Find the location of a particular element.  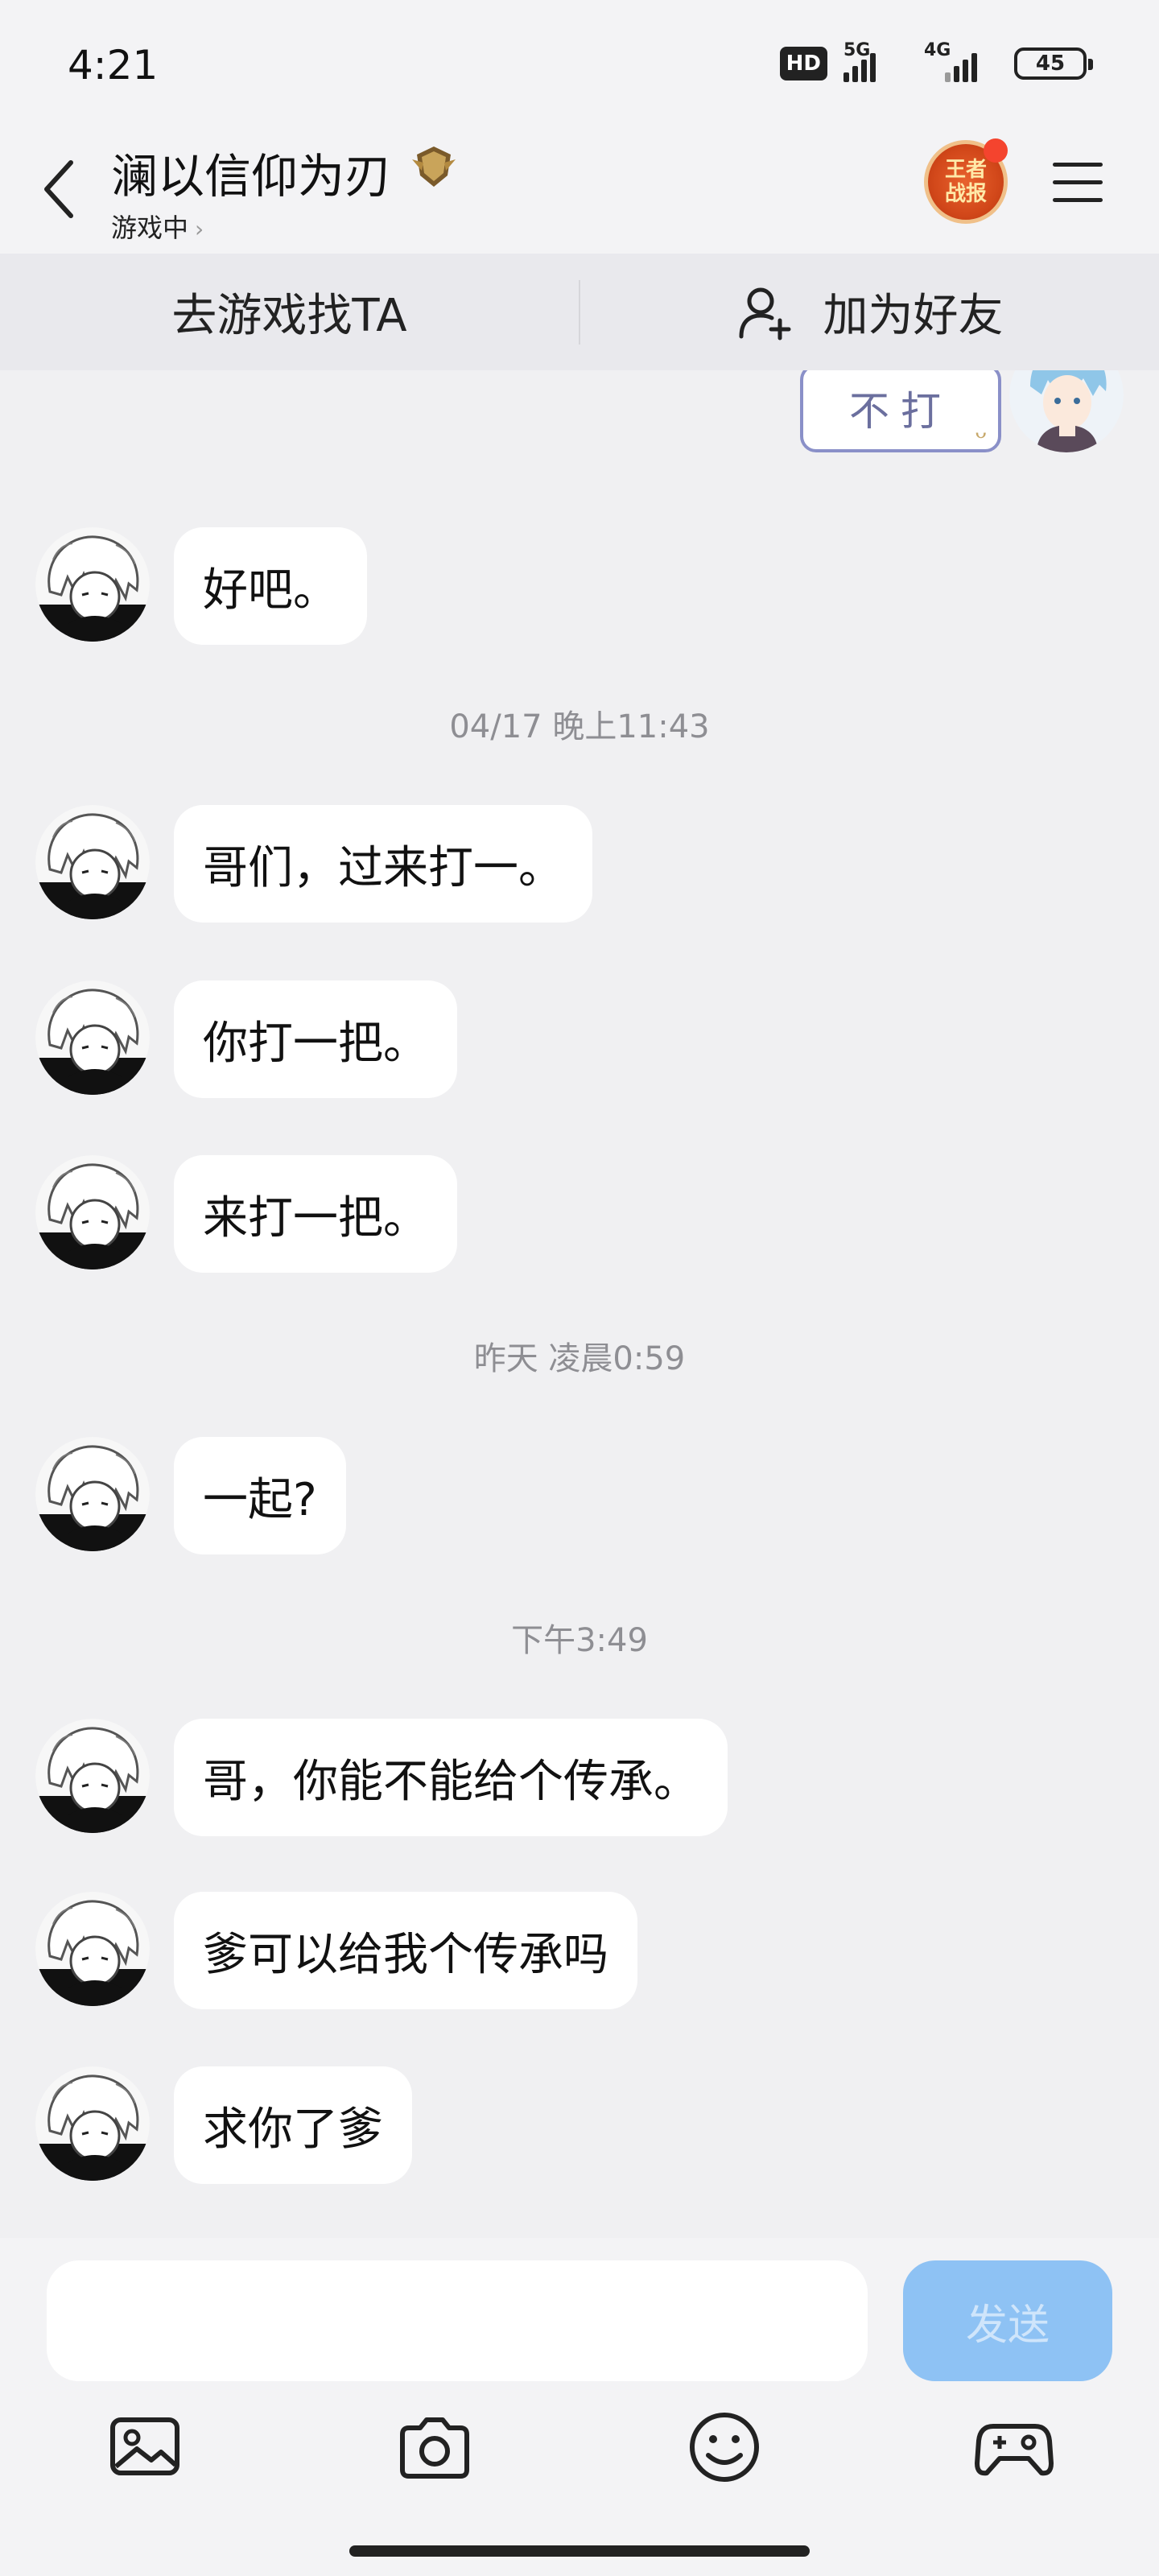

status-icons: HD 5G 4G 45 is located at coordinates (936, 61).